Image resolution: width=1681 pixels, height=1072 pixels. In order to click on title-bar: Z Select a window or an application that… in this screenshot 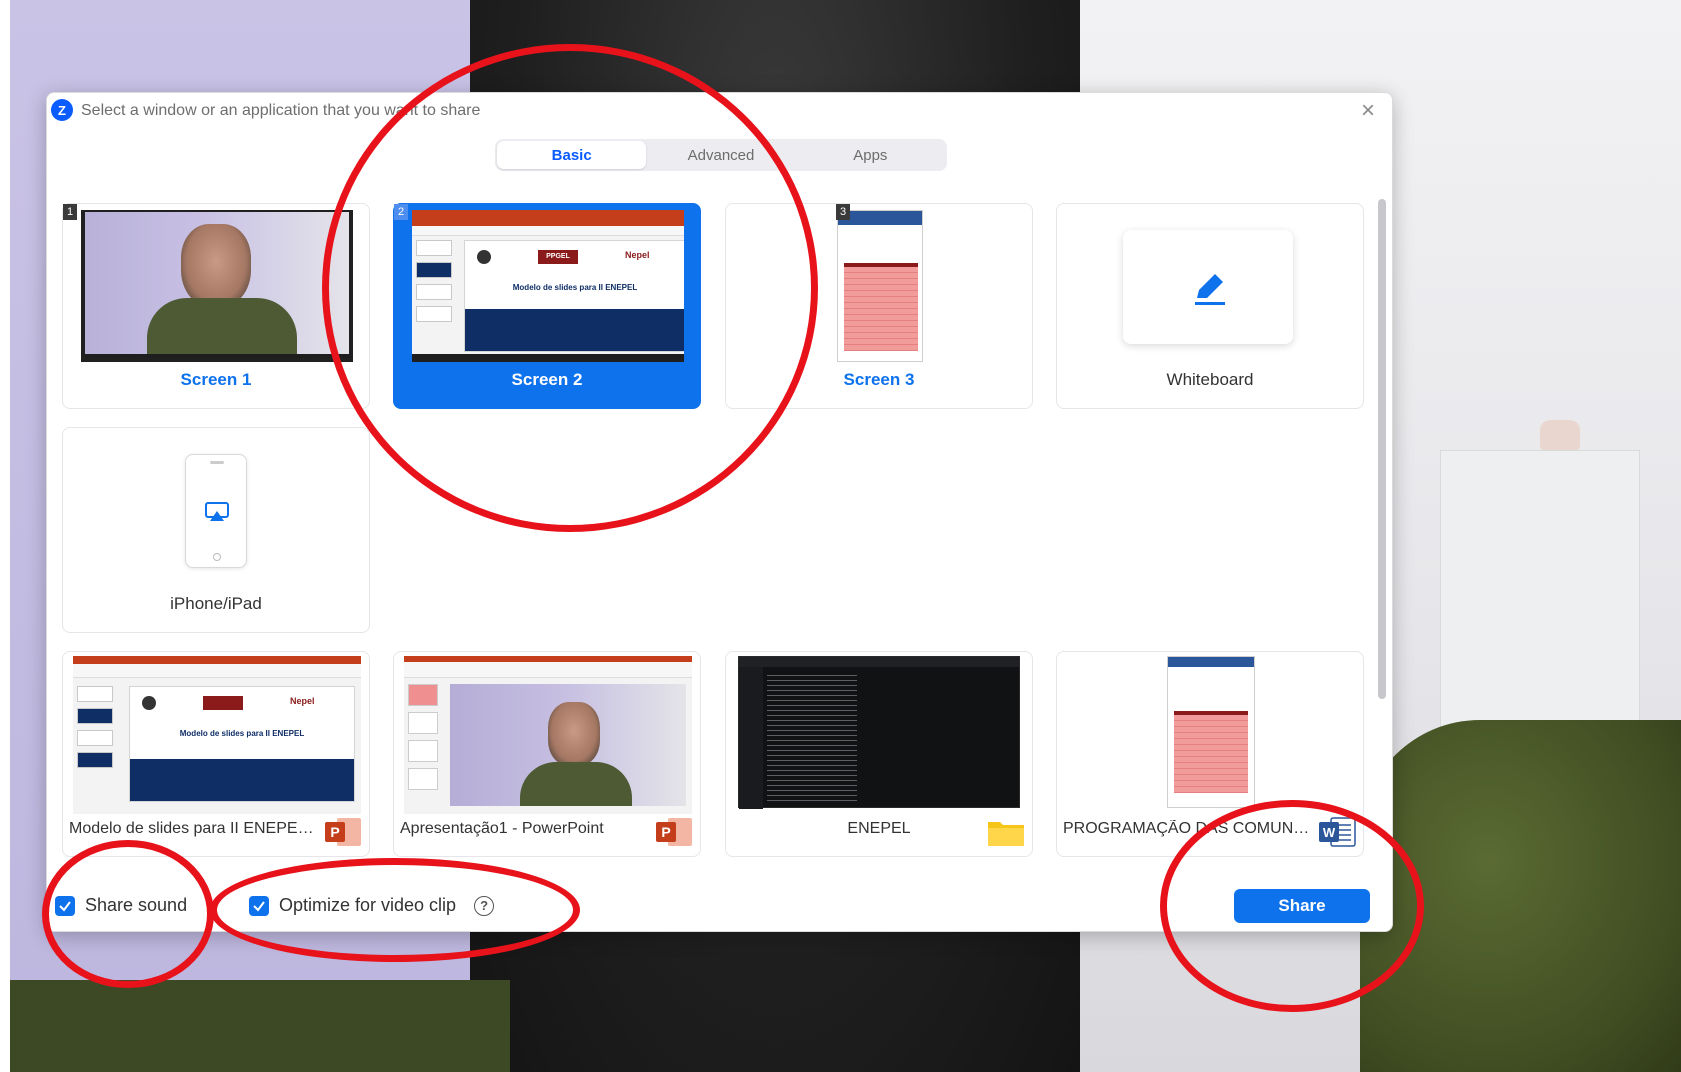, I will do `click(719, 111)`.